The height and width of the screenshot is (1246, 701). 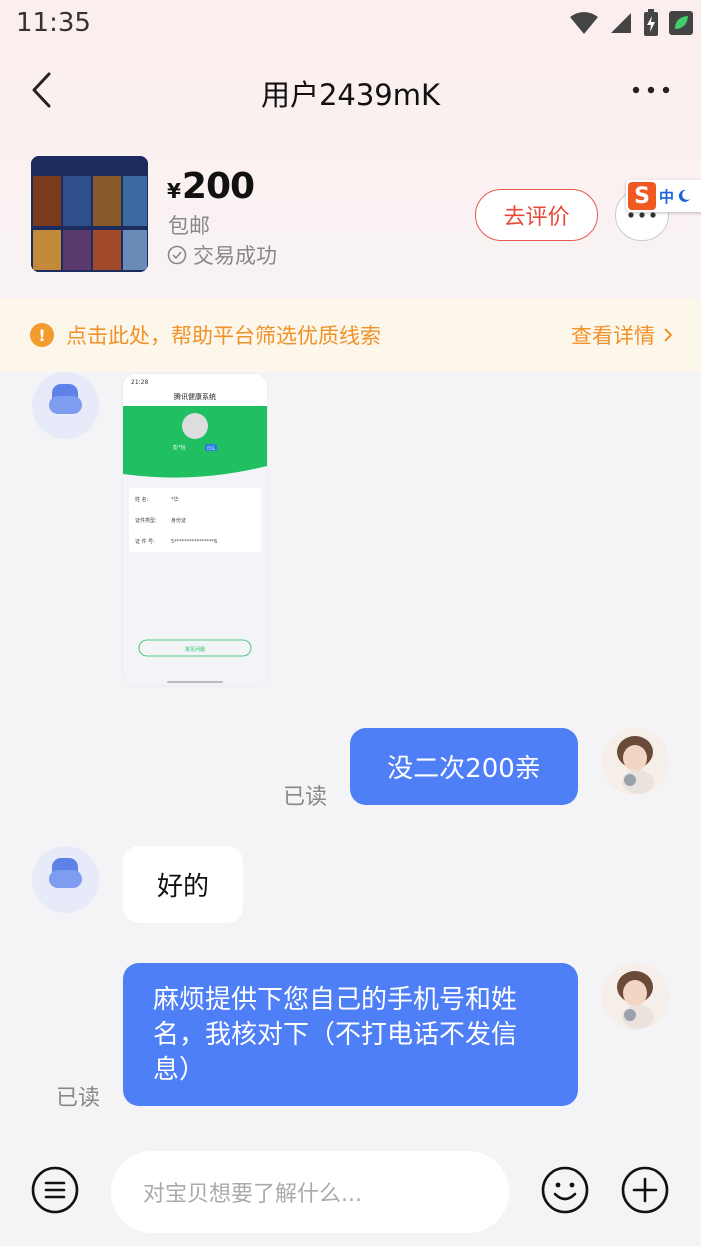 I want to click on status-time: 11:35, so click(x=53, y=23).